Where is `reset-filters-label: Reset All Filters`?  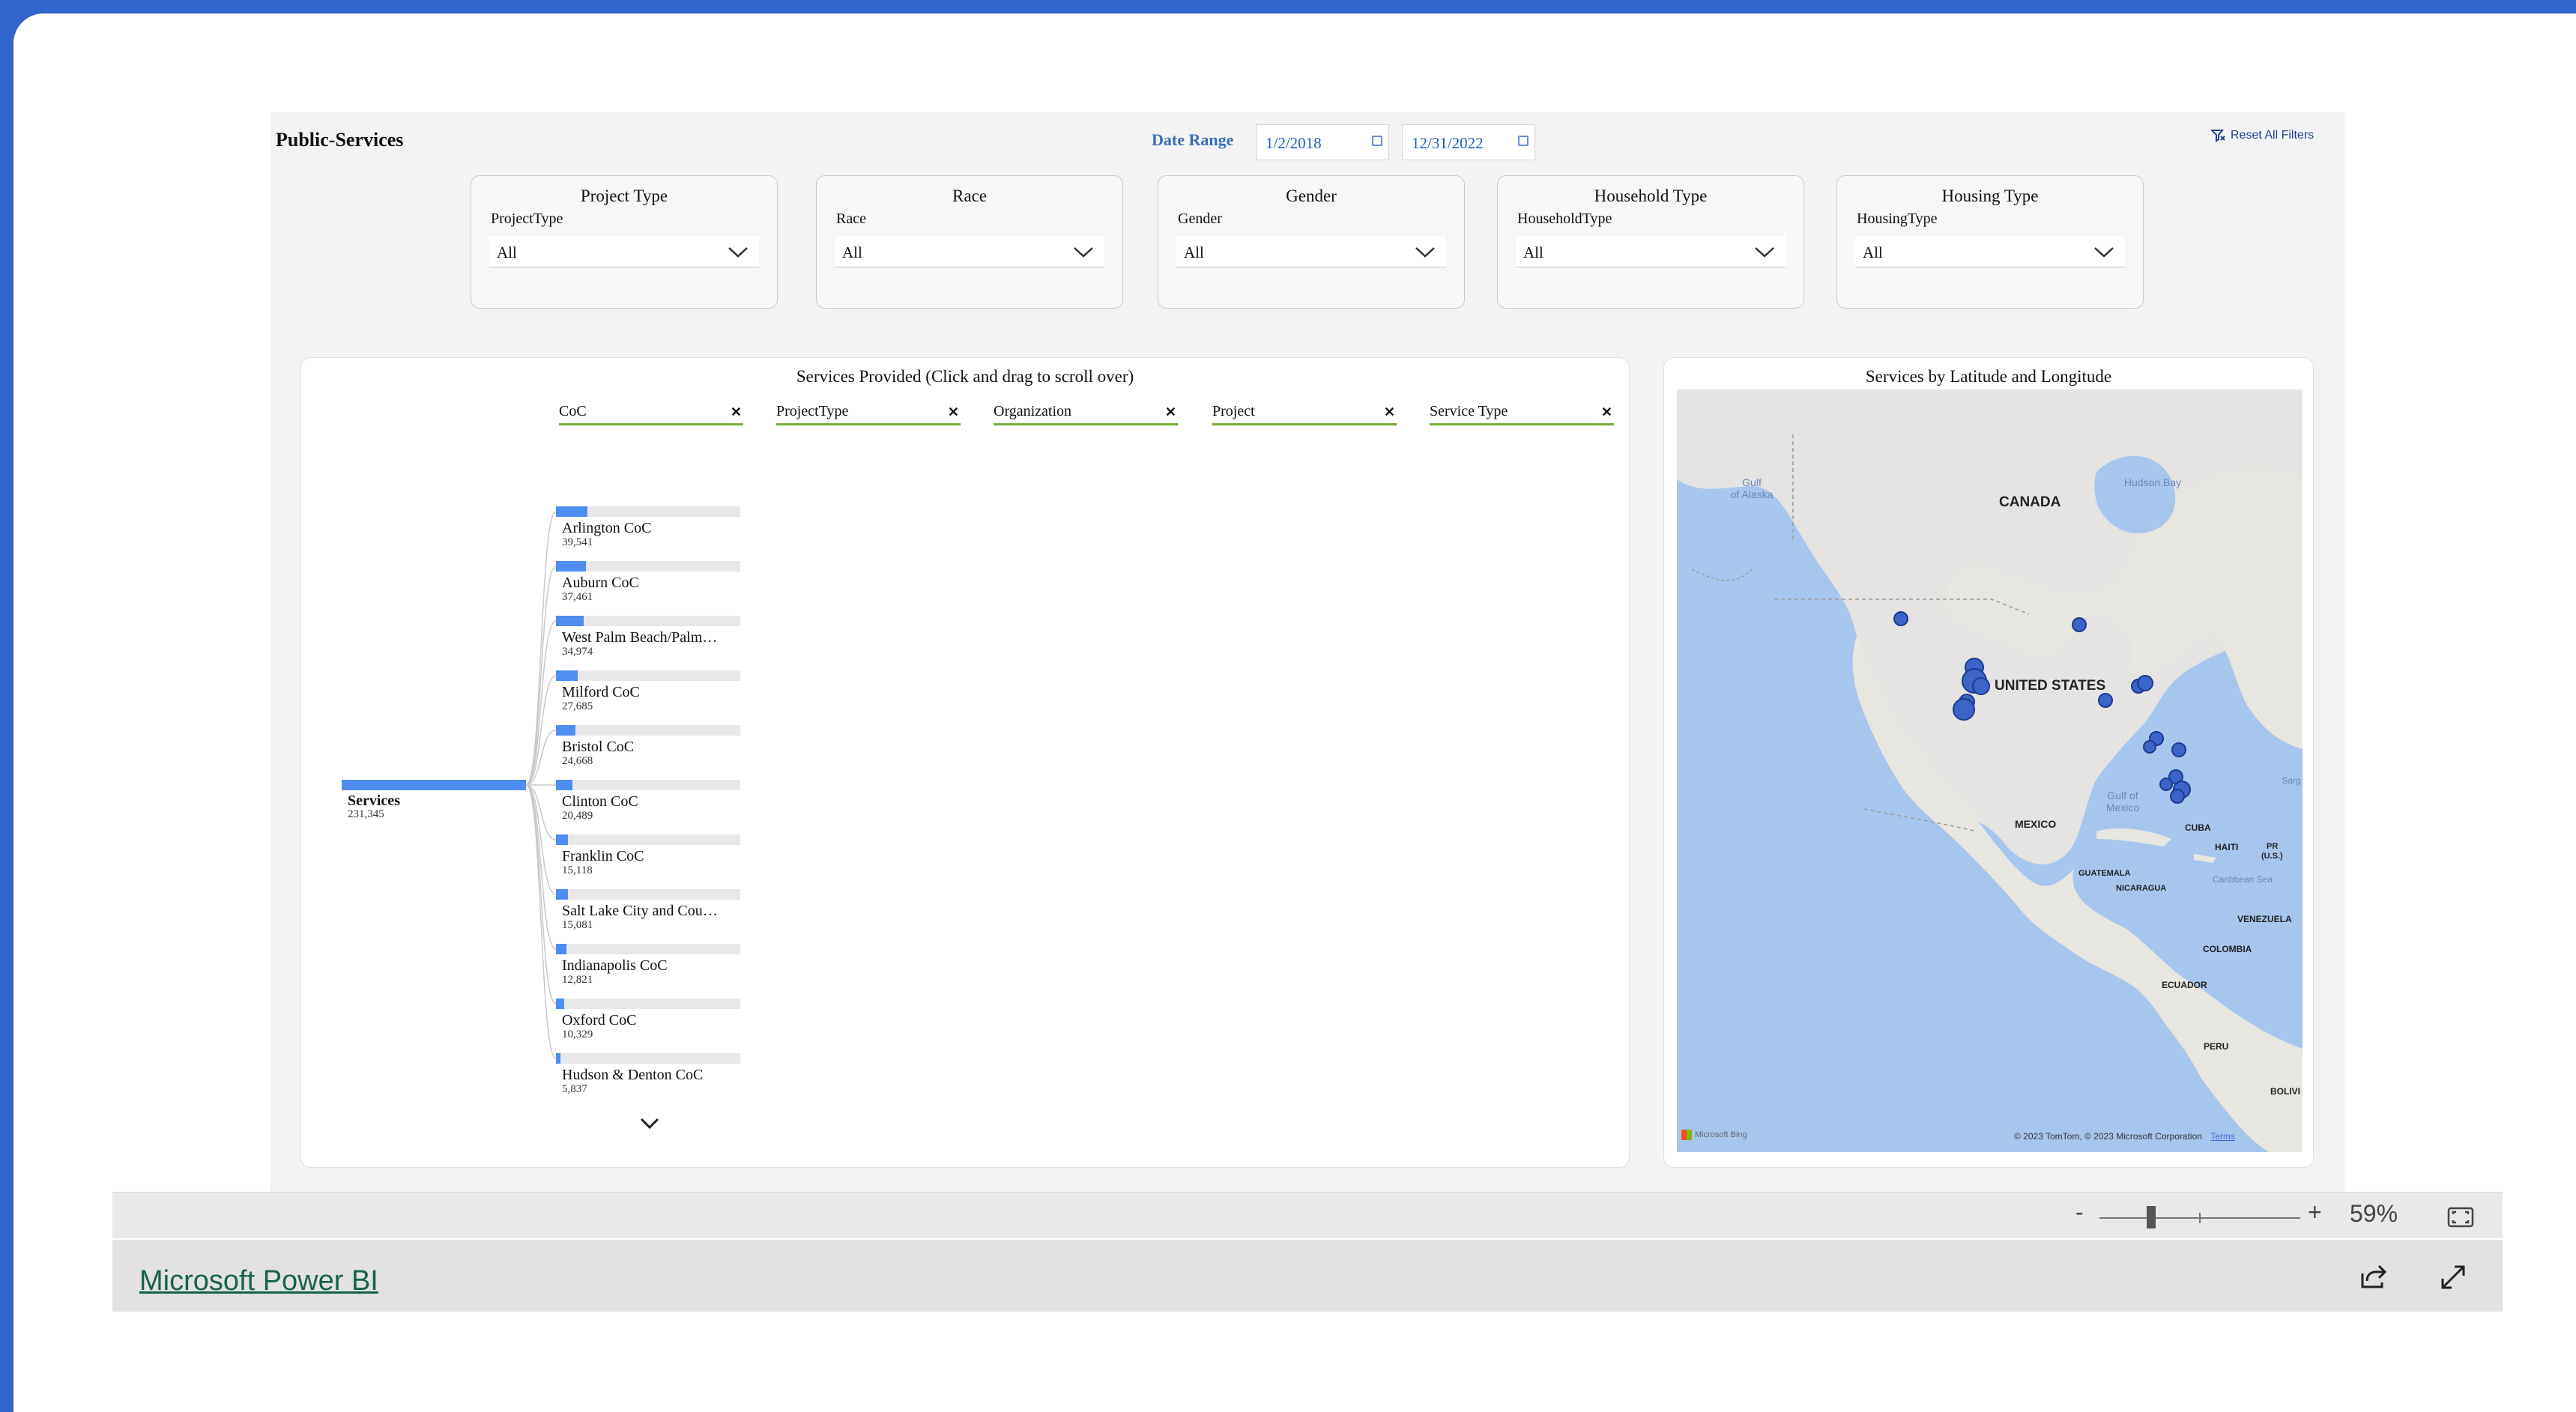 reset-filters-label: Reset All Filters is located at coordinates (2273, 135).